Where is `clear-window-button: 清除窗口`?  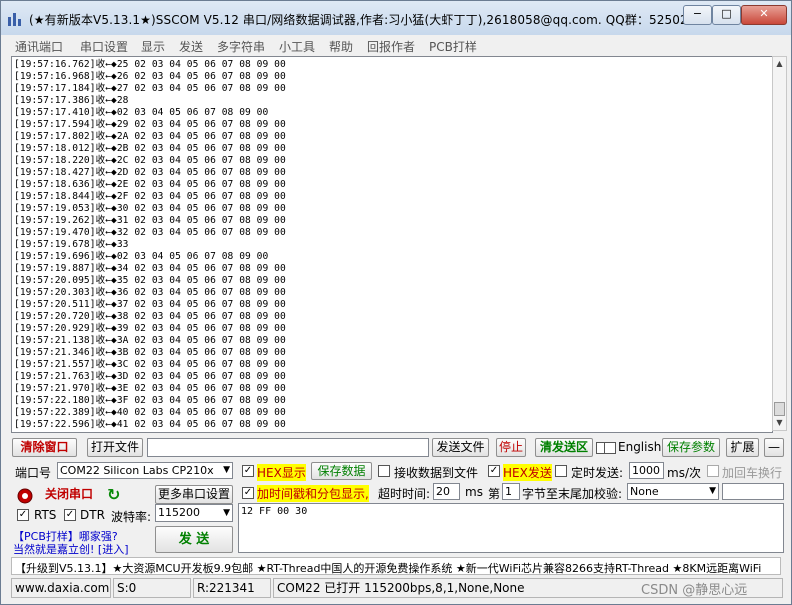
clear-window-button: 清除窗口 is located at coordinates (44, 447).